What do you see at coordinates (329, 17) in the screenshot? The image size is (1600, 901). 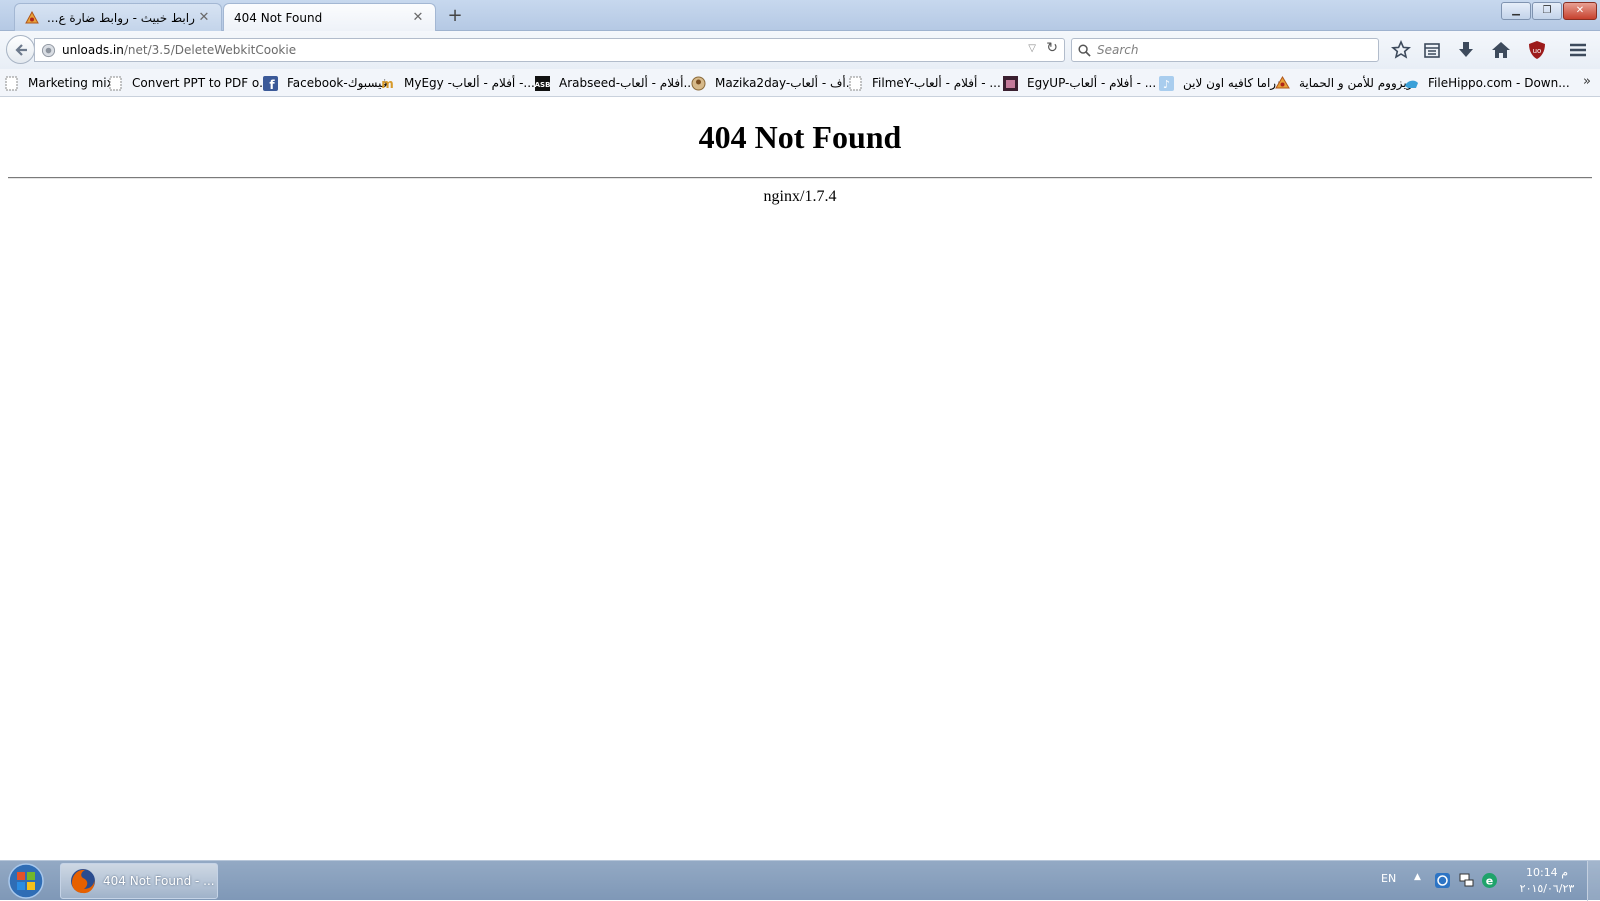 I see `tab-404-not-found: 404 Not Found ✕` at bounding box center [329, 17].